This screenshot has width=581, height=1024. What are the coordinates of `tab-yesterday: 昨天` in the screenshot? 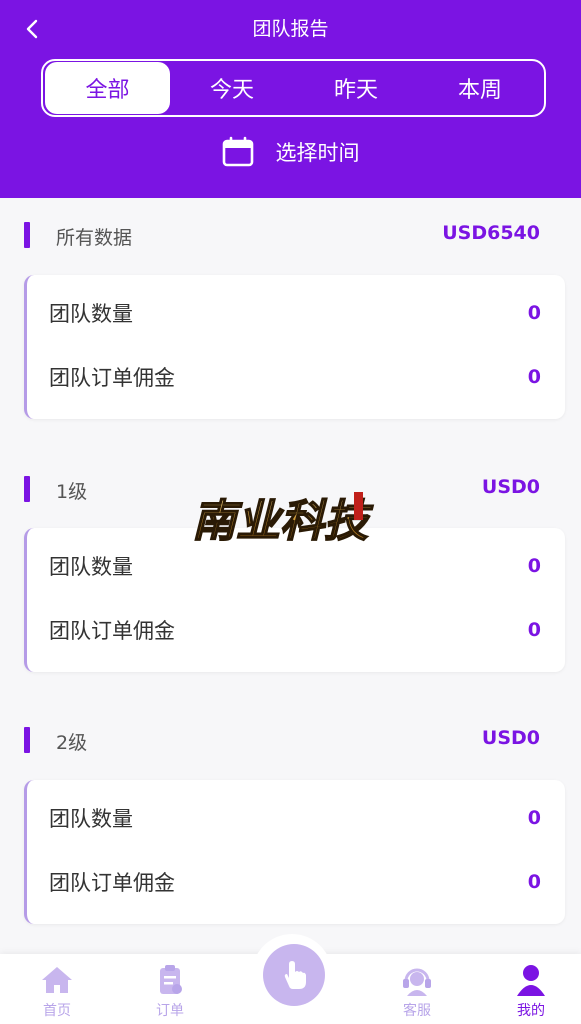 It's located at (356, 88).